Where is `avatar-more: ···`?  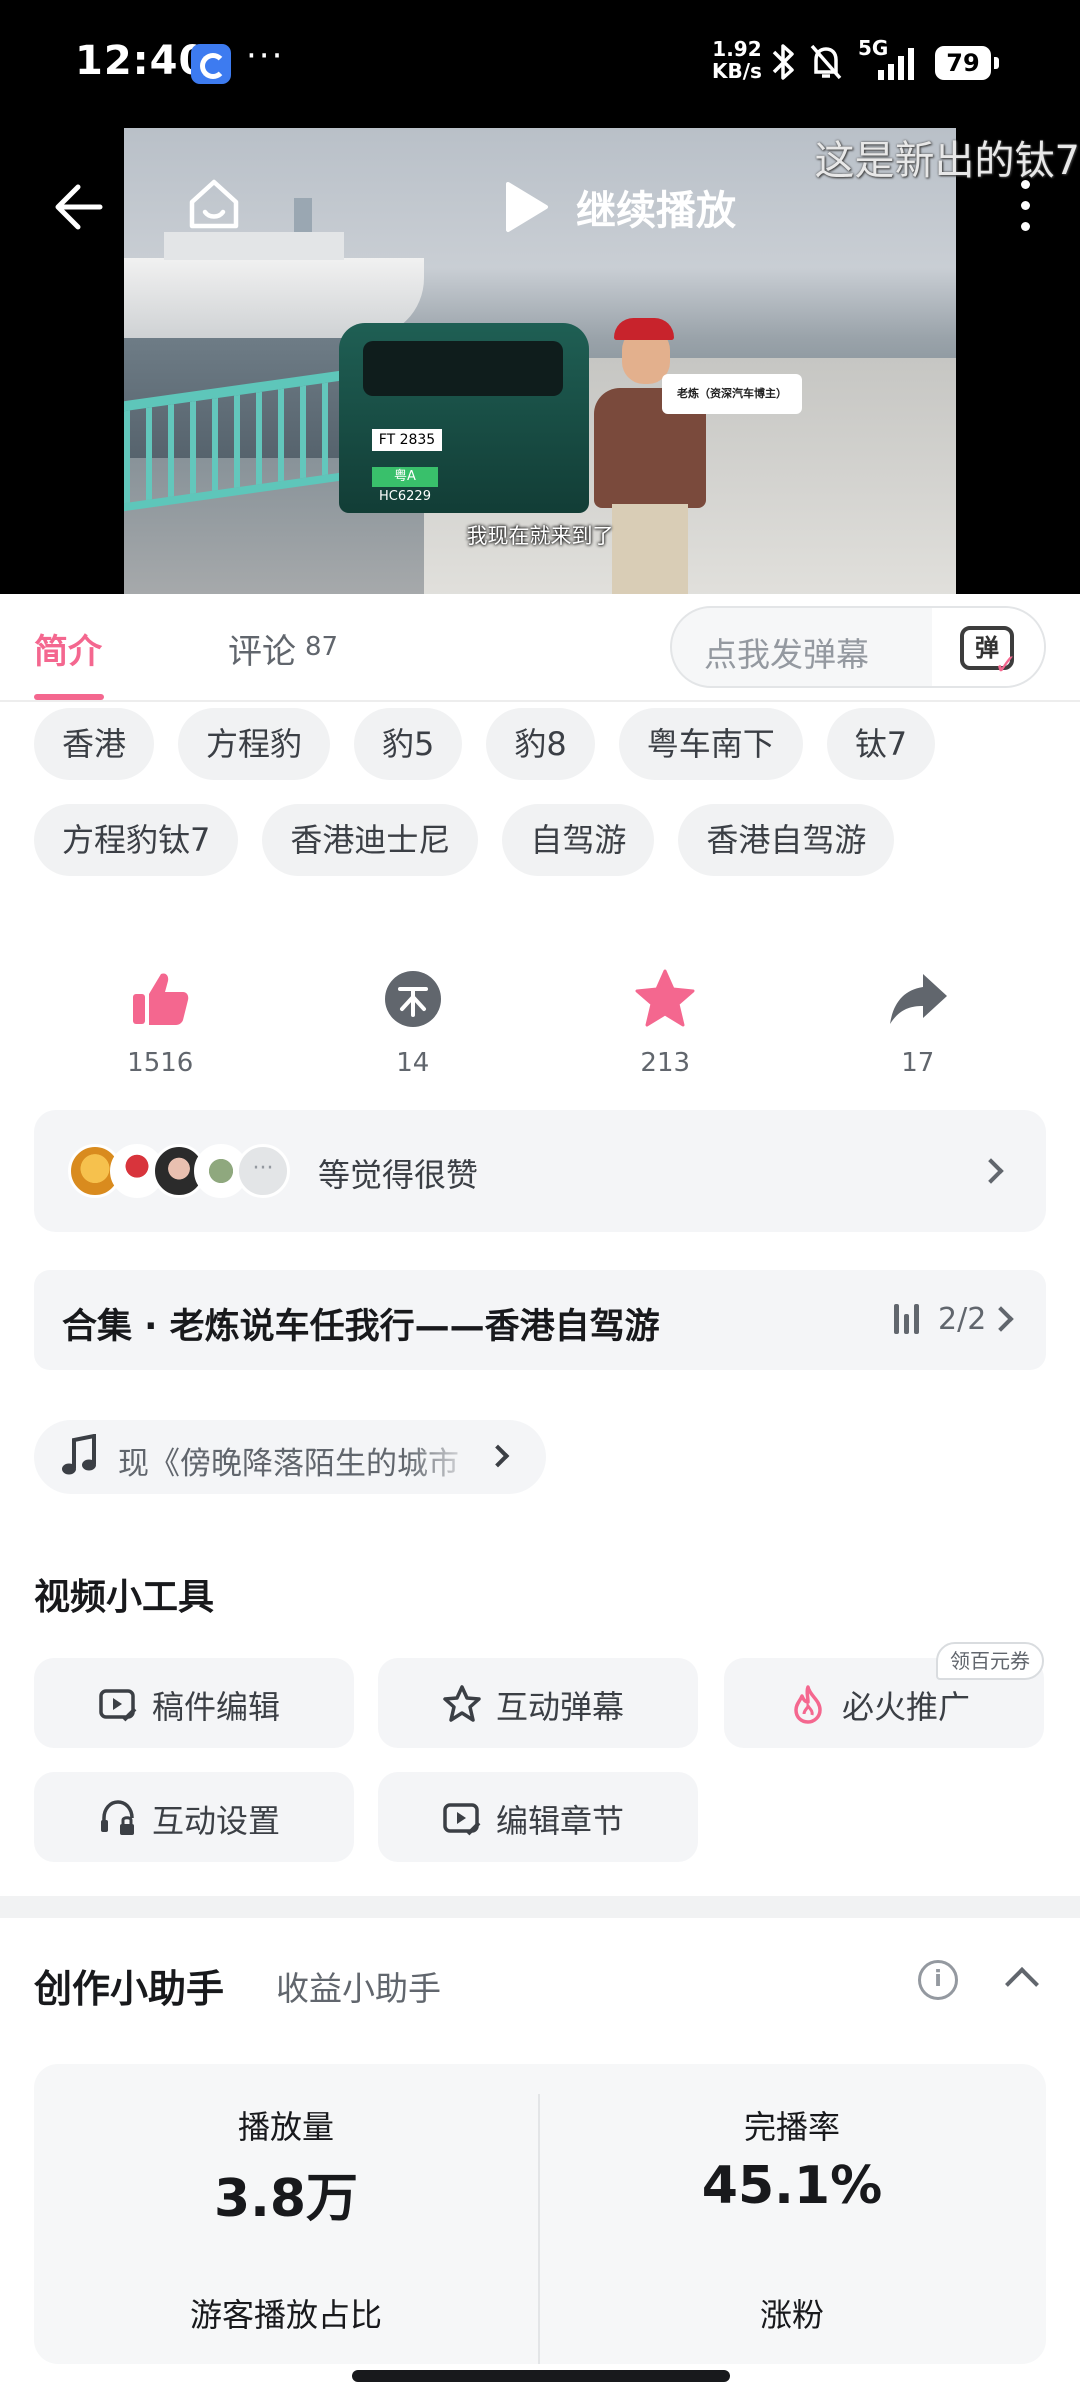 avatar-more: ··· is located at coordinates (263, 1171).